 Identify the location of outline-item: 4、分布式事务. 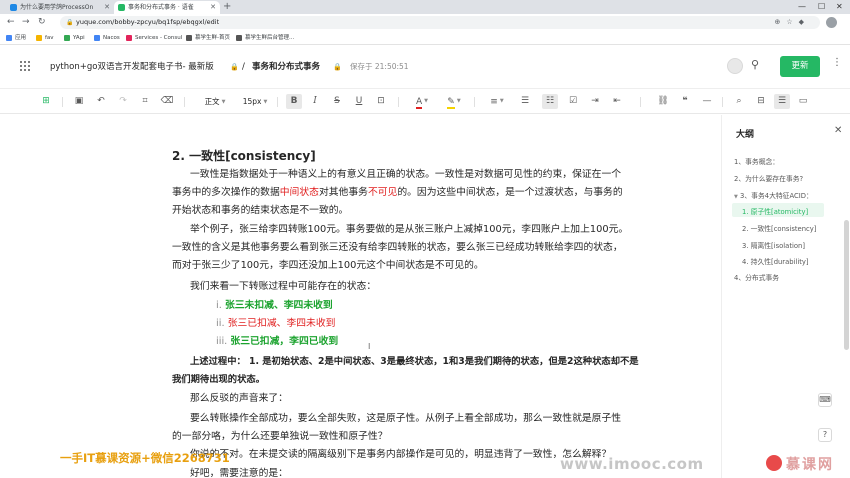
(756, 277).